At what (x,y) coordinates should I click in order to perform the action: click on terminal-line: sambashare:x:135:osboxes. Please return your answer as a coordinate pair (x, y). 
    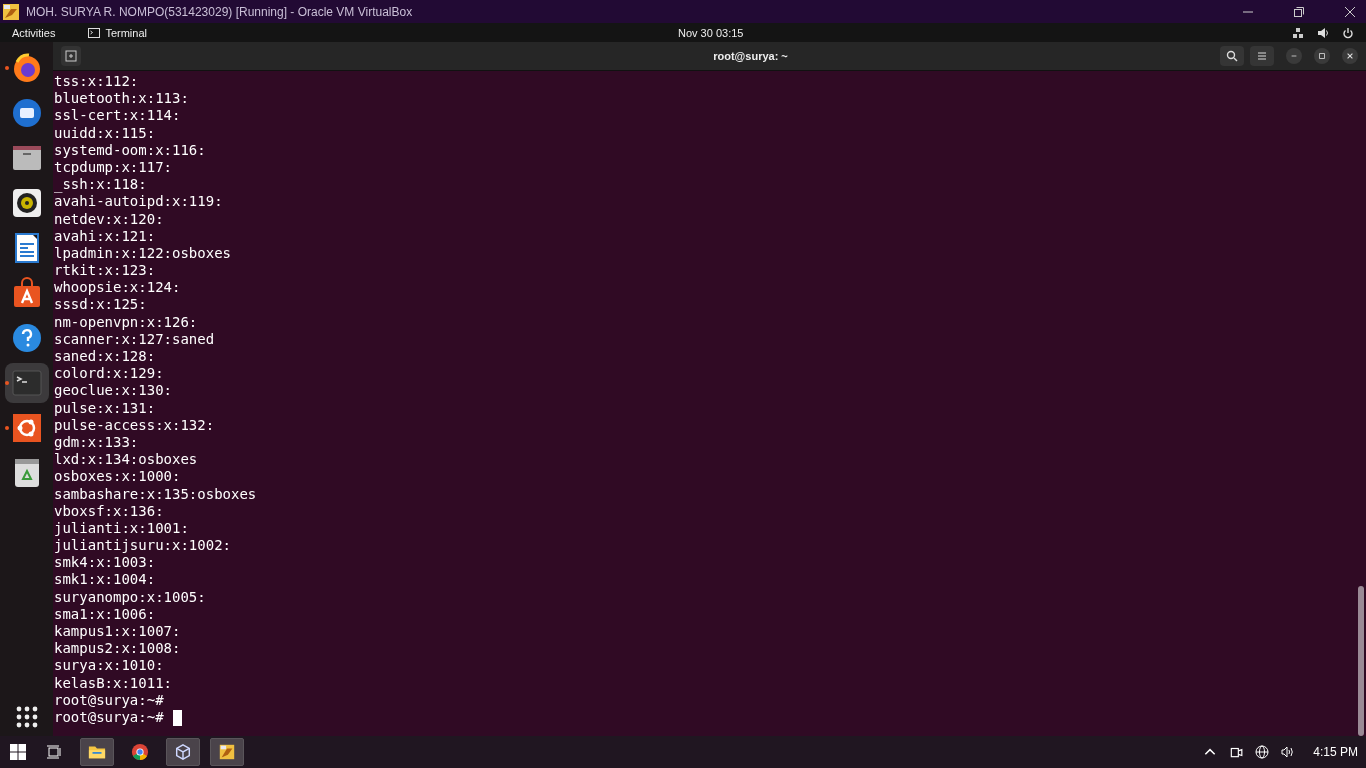
    Looking at the image, I should click on (155, 494).